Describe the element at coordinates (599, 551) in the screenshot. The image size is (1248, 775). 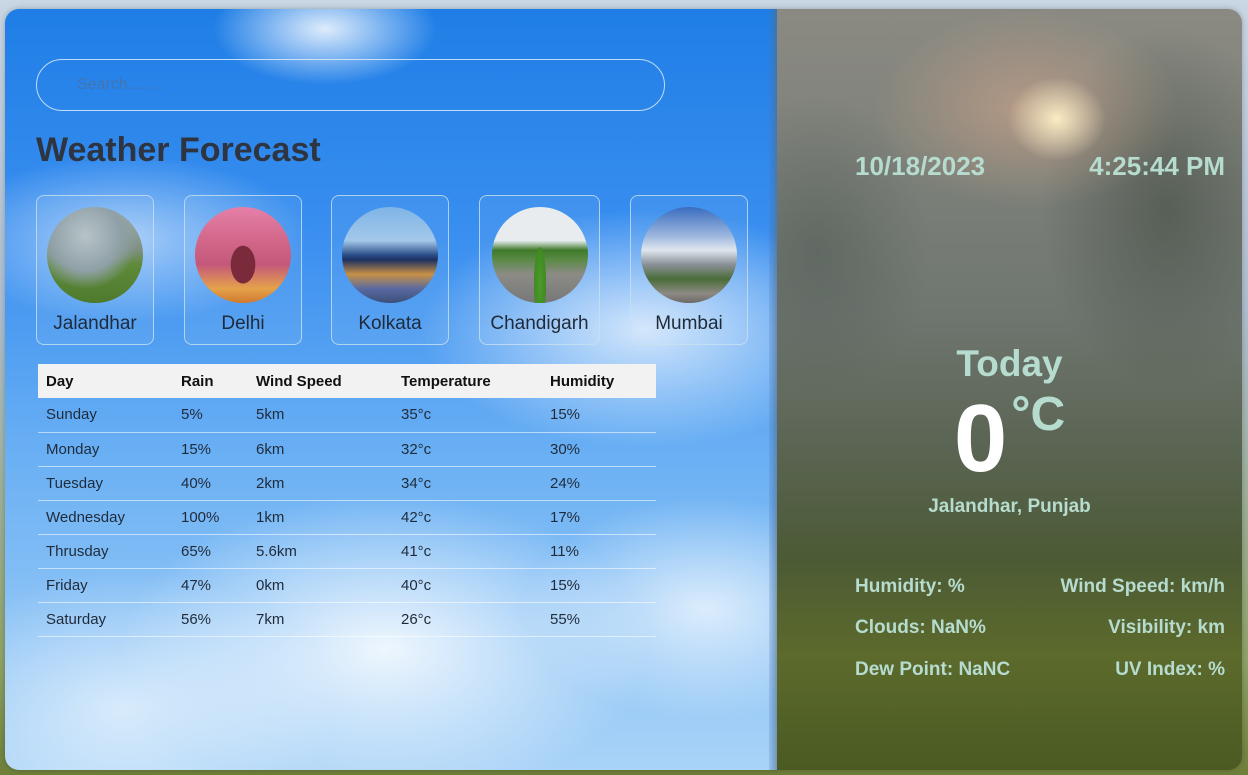
I see `cell-humidity: 11%` at that location.